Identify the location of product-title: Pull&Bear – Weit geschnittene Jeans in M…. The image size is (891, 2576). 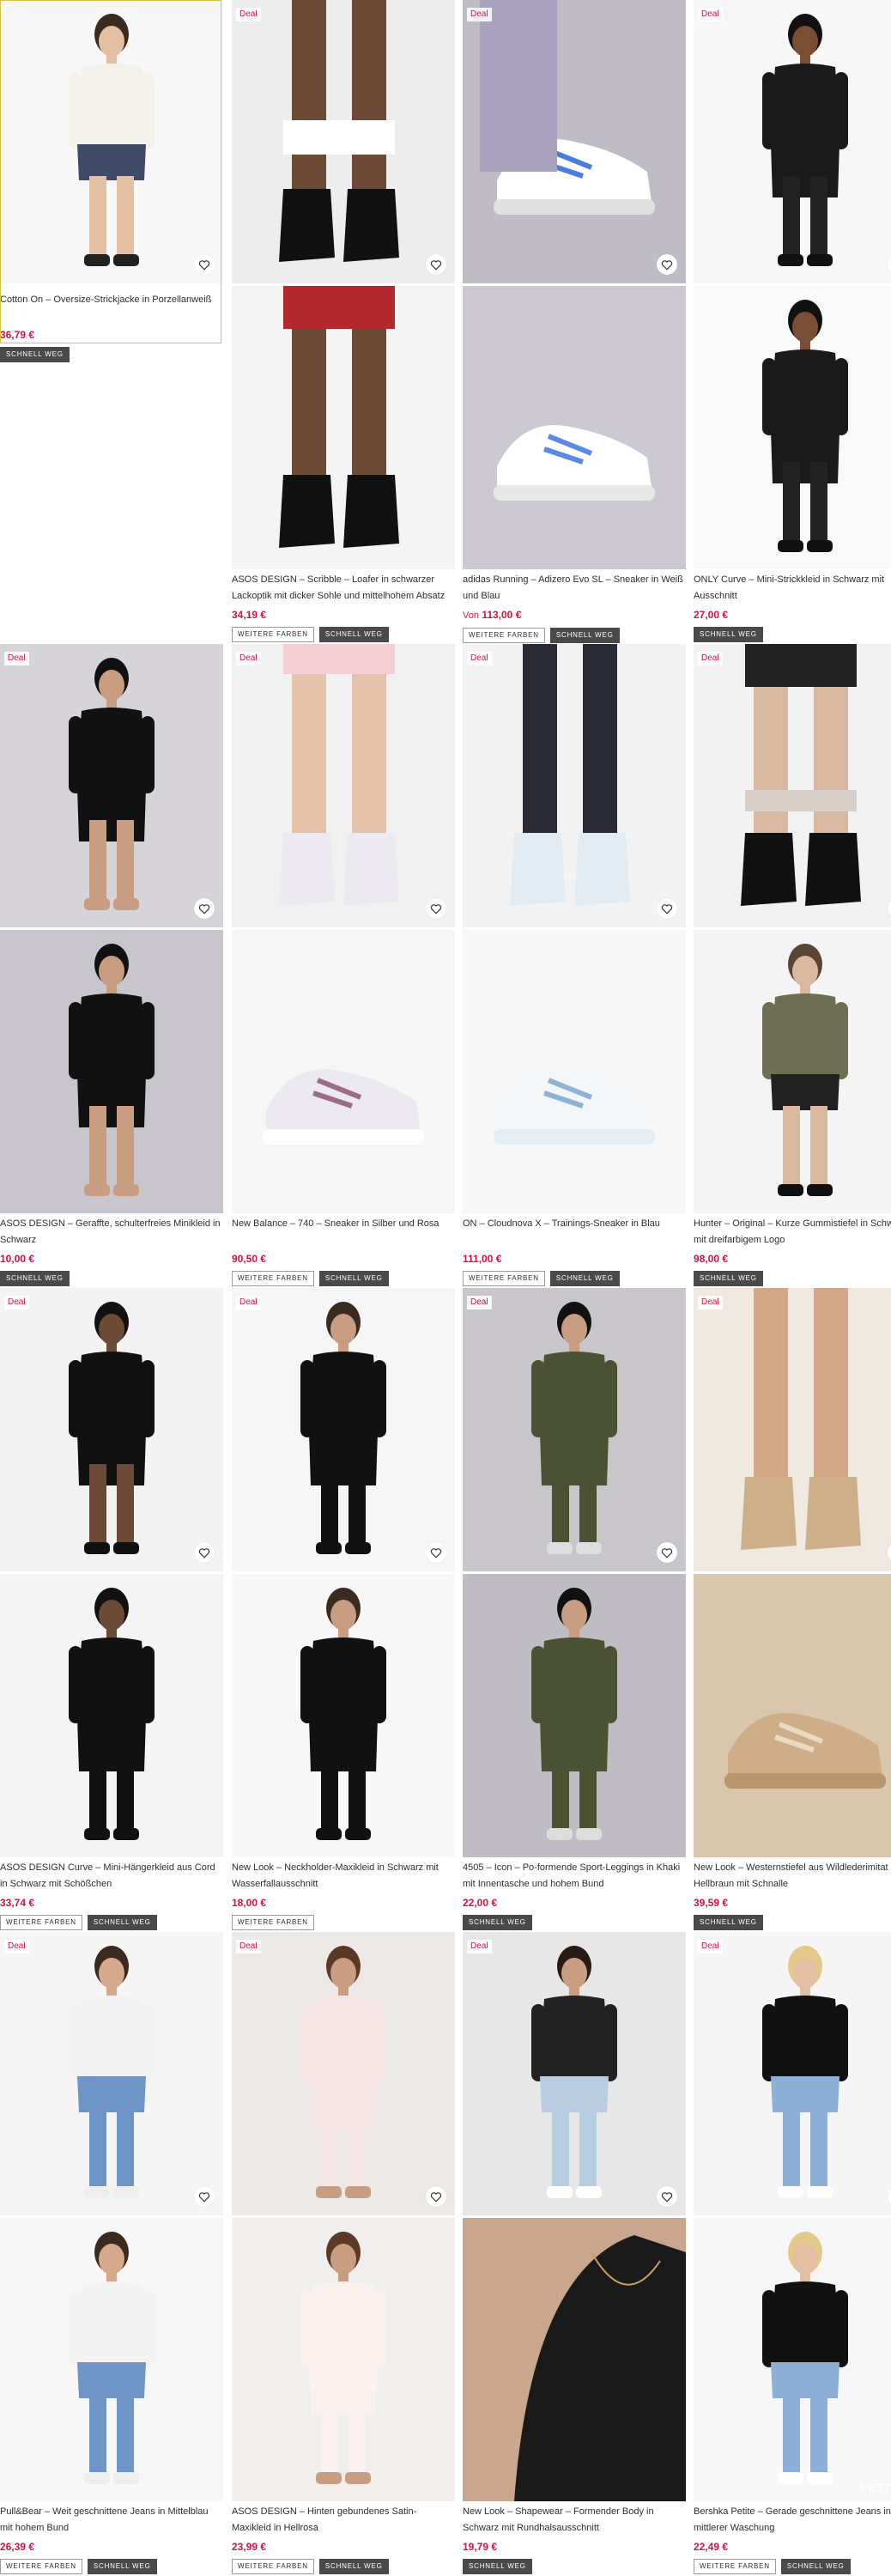
(111, 2521).